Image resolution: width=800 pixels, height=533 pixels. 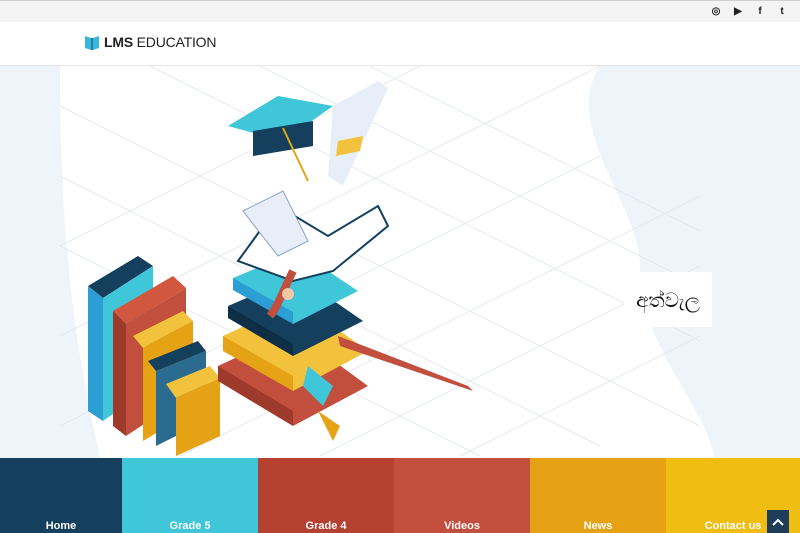 What do you see at coordinates (61, 526) in the screenshot?
I see `nav-label: Home` at bounding box center [61, 526].